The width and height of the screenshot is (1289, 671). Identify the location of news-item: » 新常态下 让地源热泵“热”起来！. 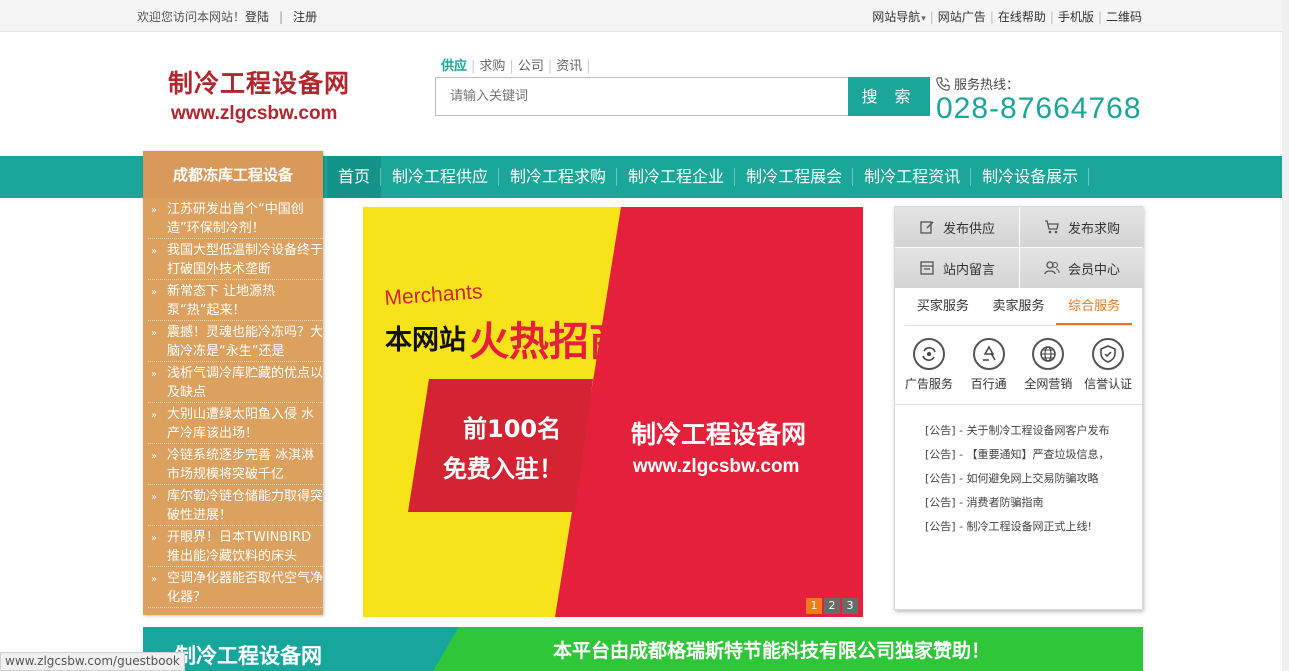
(235, 300).